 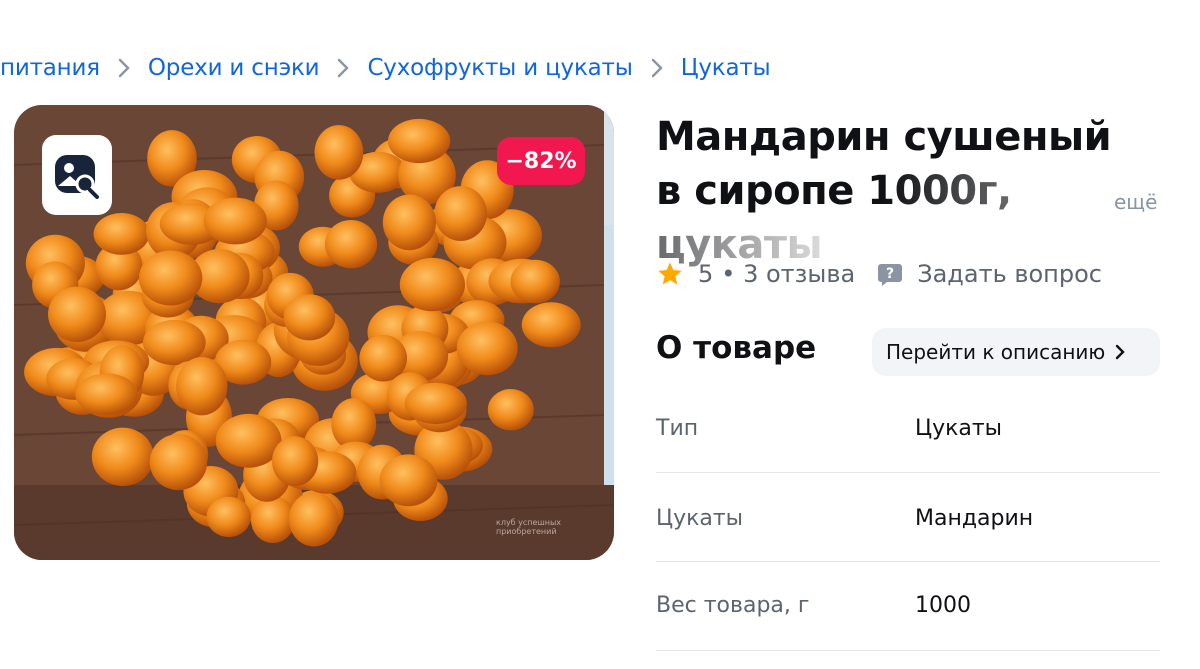 I want to click on photo-watermark: клуб успешных приобретений, so click(x=529, y=527).